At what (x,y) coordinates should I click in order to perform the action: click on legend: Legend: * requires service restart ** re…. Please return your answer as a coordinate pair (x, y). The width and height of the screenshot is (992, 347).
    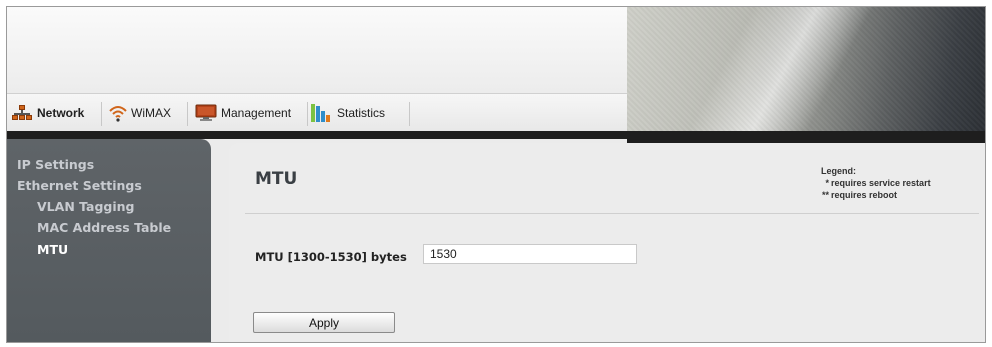
    Looking at the image, I should click on (876, 183).